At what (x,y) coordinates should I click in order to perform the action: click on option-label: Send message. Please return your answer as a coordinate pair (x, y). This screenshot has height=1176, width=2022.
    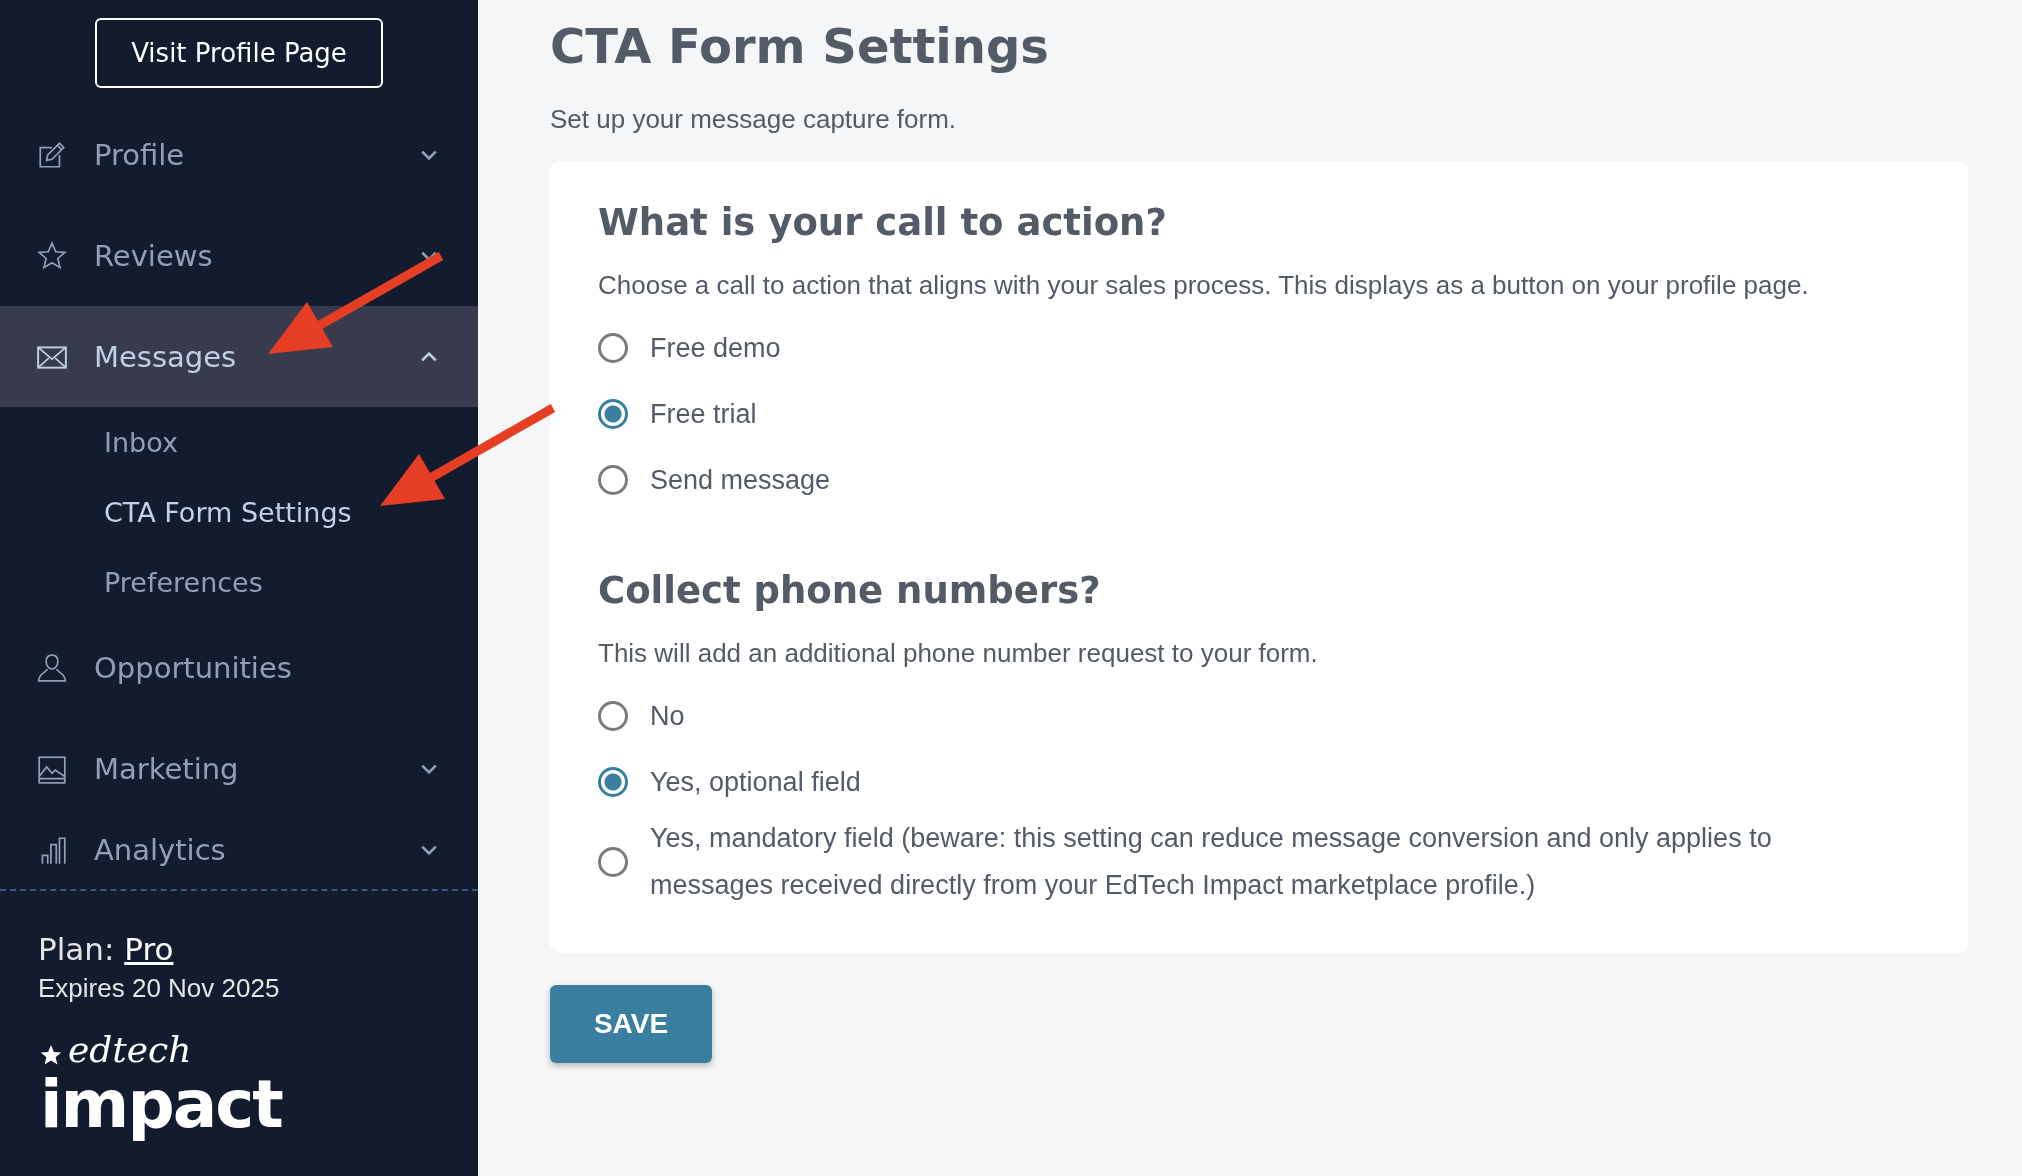
    Looking at the image, I should click on (740, 480).